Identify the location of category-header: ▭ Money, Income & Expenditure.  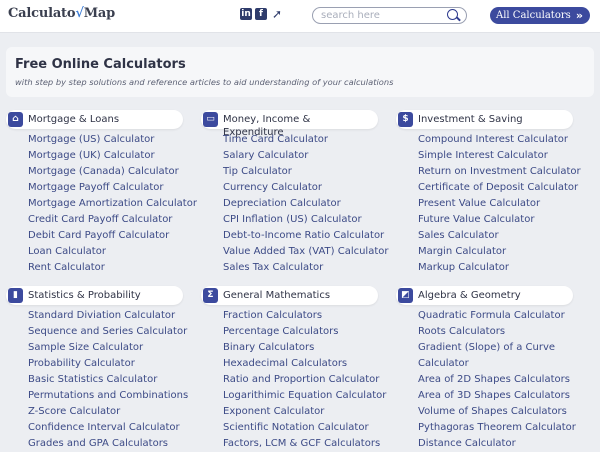
(289, 124).